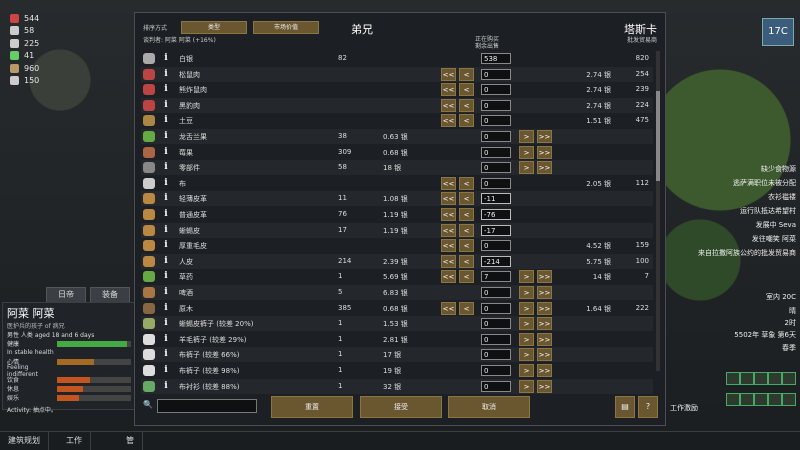 The width and height of the screenshot is (800, 450). I want to click on alert-item: 发展中 Seva, so click(776, 225).